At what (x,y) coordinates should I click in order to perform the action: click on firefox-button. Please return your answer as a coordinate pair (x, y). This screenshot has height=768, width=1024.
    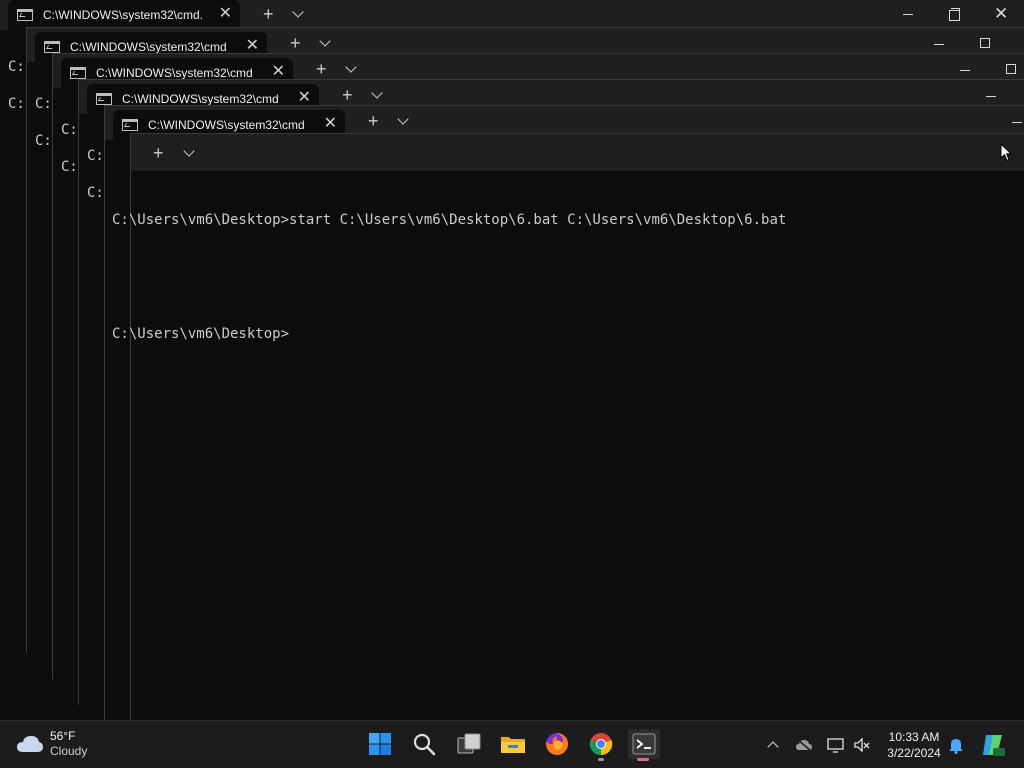
    Looking at the image, I should click on (557, 744).